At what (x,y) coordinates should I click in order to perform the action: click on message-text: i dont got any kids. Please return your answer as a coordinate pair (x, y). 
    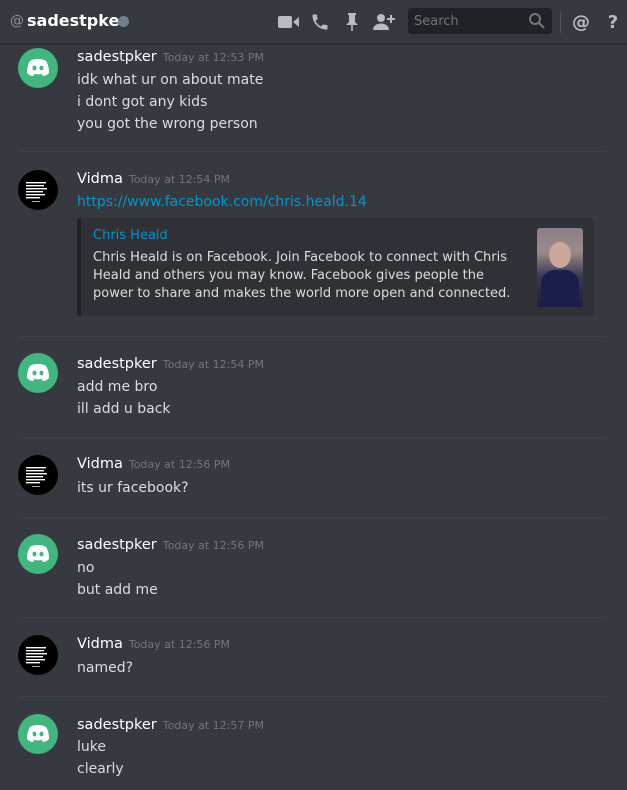
    Looking at the image, I should click on (142, 102).